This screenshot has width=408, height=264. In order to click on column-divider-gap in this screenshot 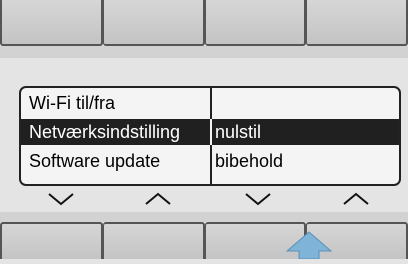, I will do `click(211, 132)`.